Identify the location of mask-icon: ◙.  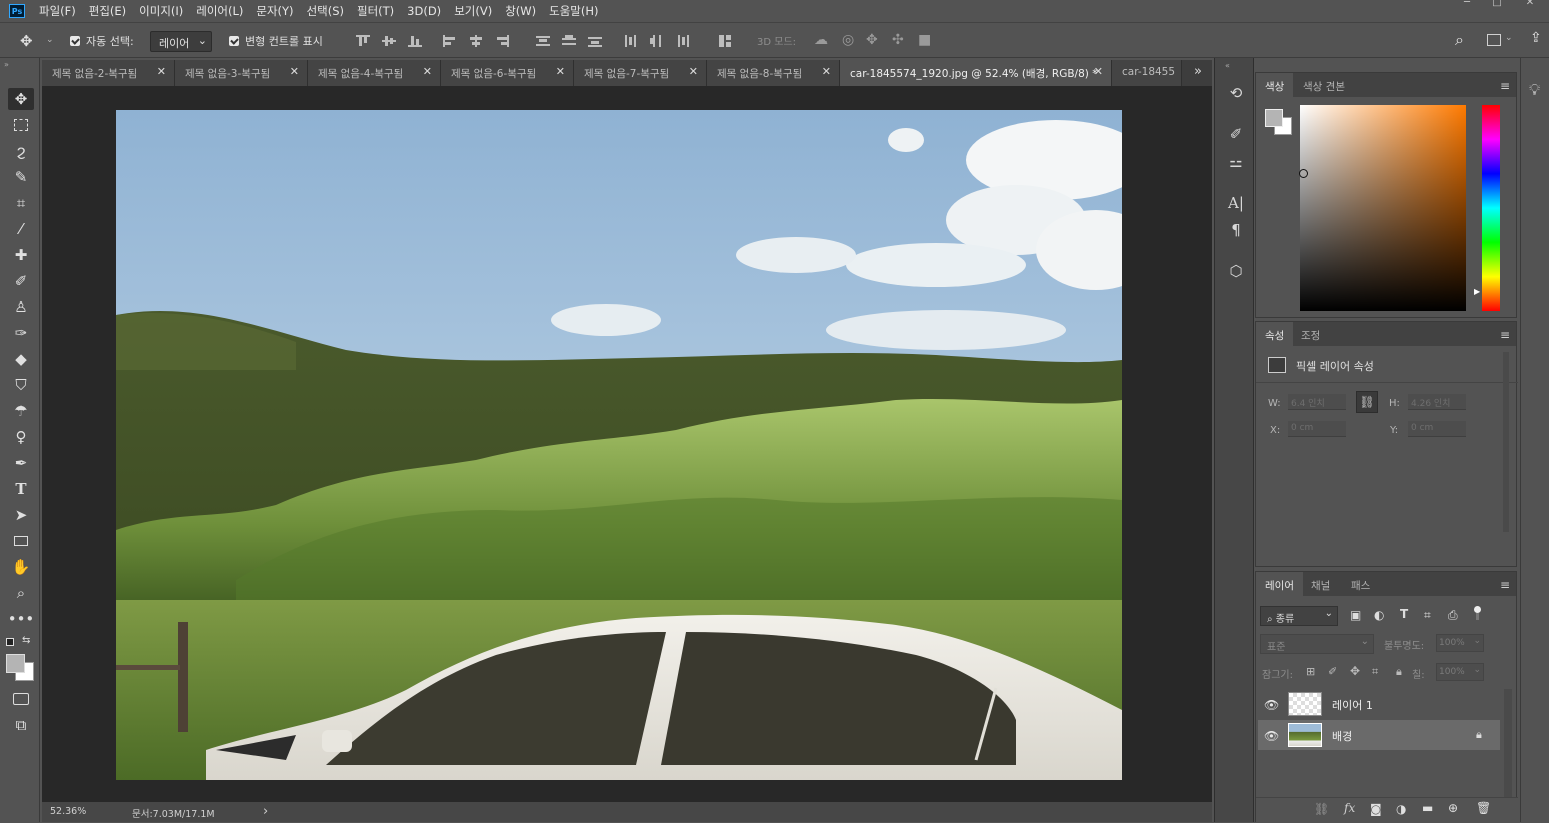
(1376, 809).